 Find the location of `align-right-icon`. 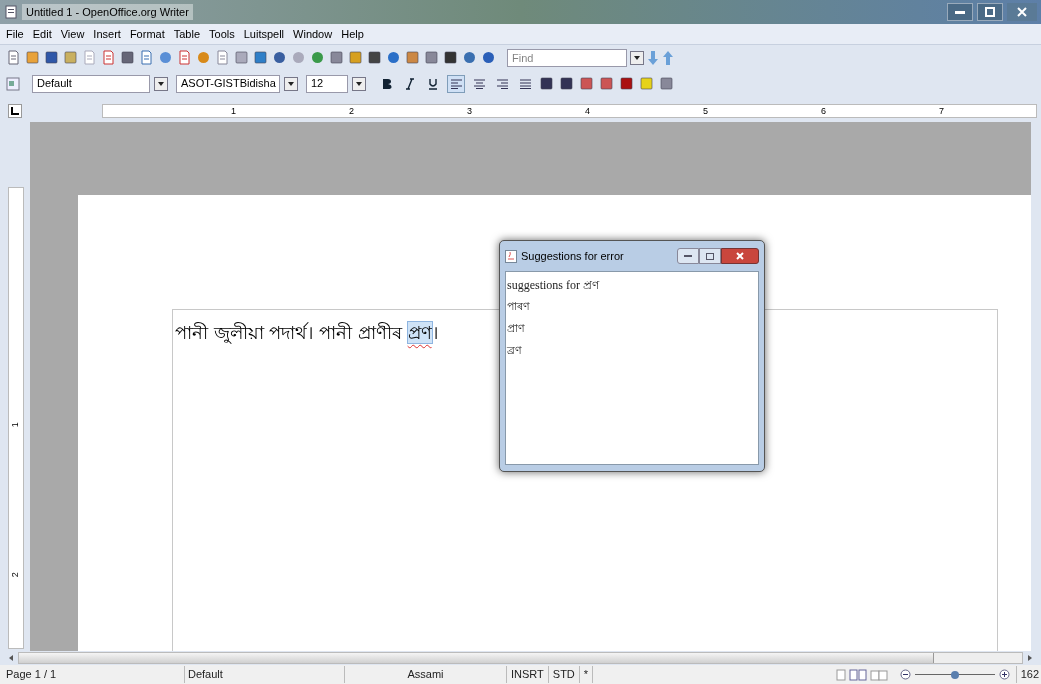

align-right-icon is located at coordinates (502, 83).